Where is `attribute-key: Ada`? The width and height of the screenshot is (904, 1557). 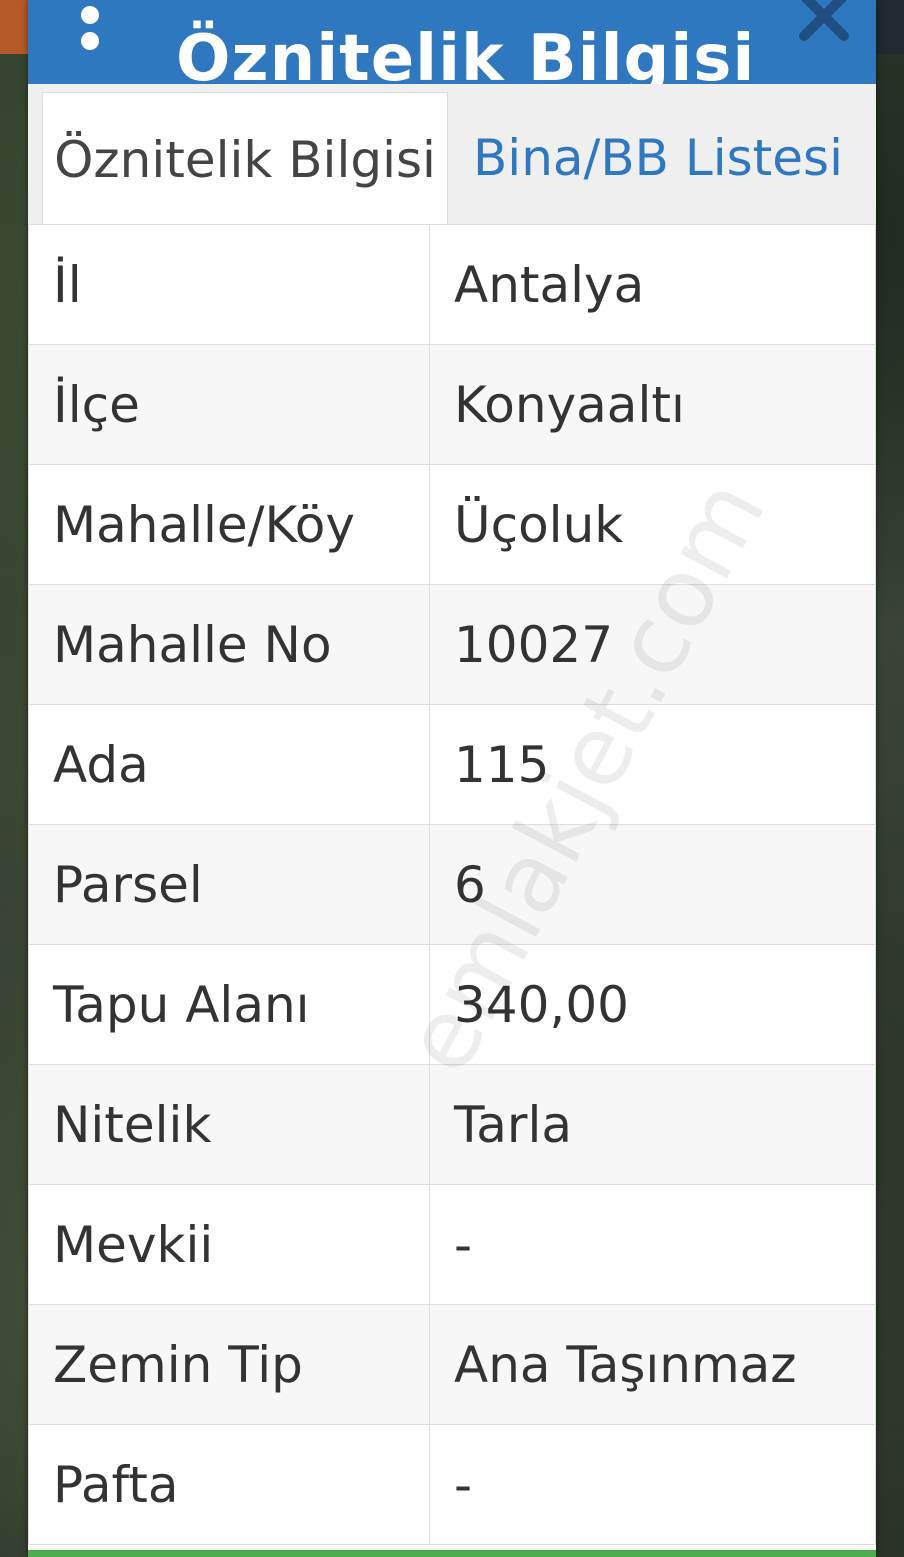
attribute-key: Ada is located at coordinates (229, 764).